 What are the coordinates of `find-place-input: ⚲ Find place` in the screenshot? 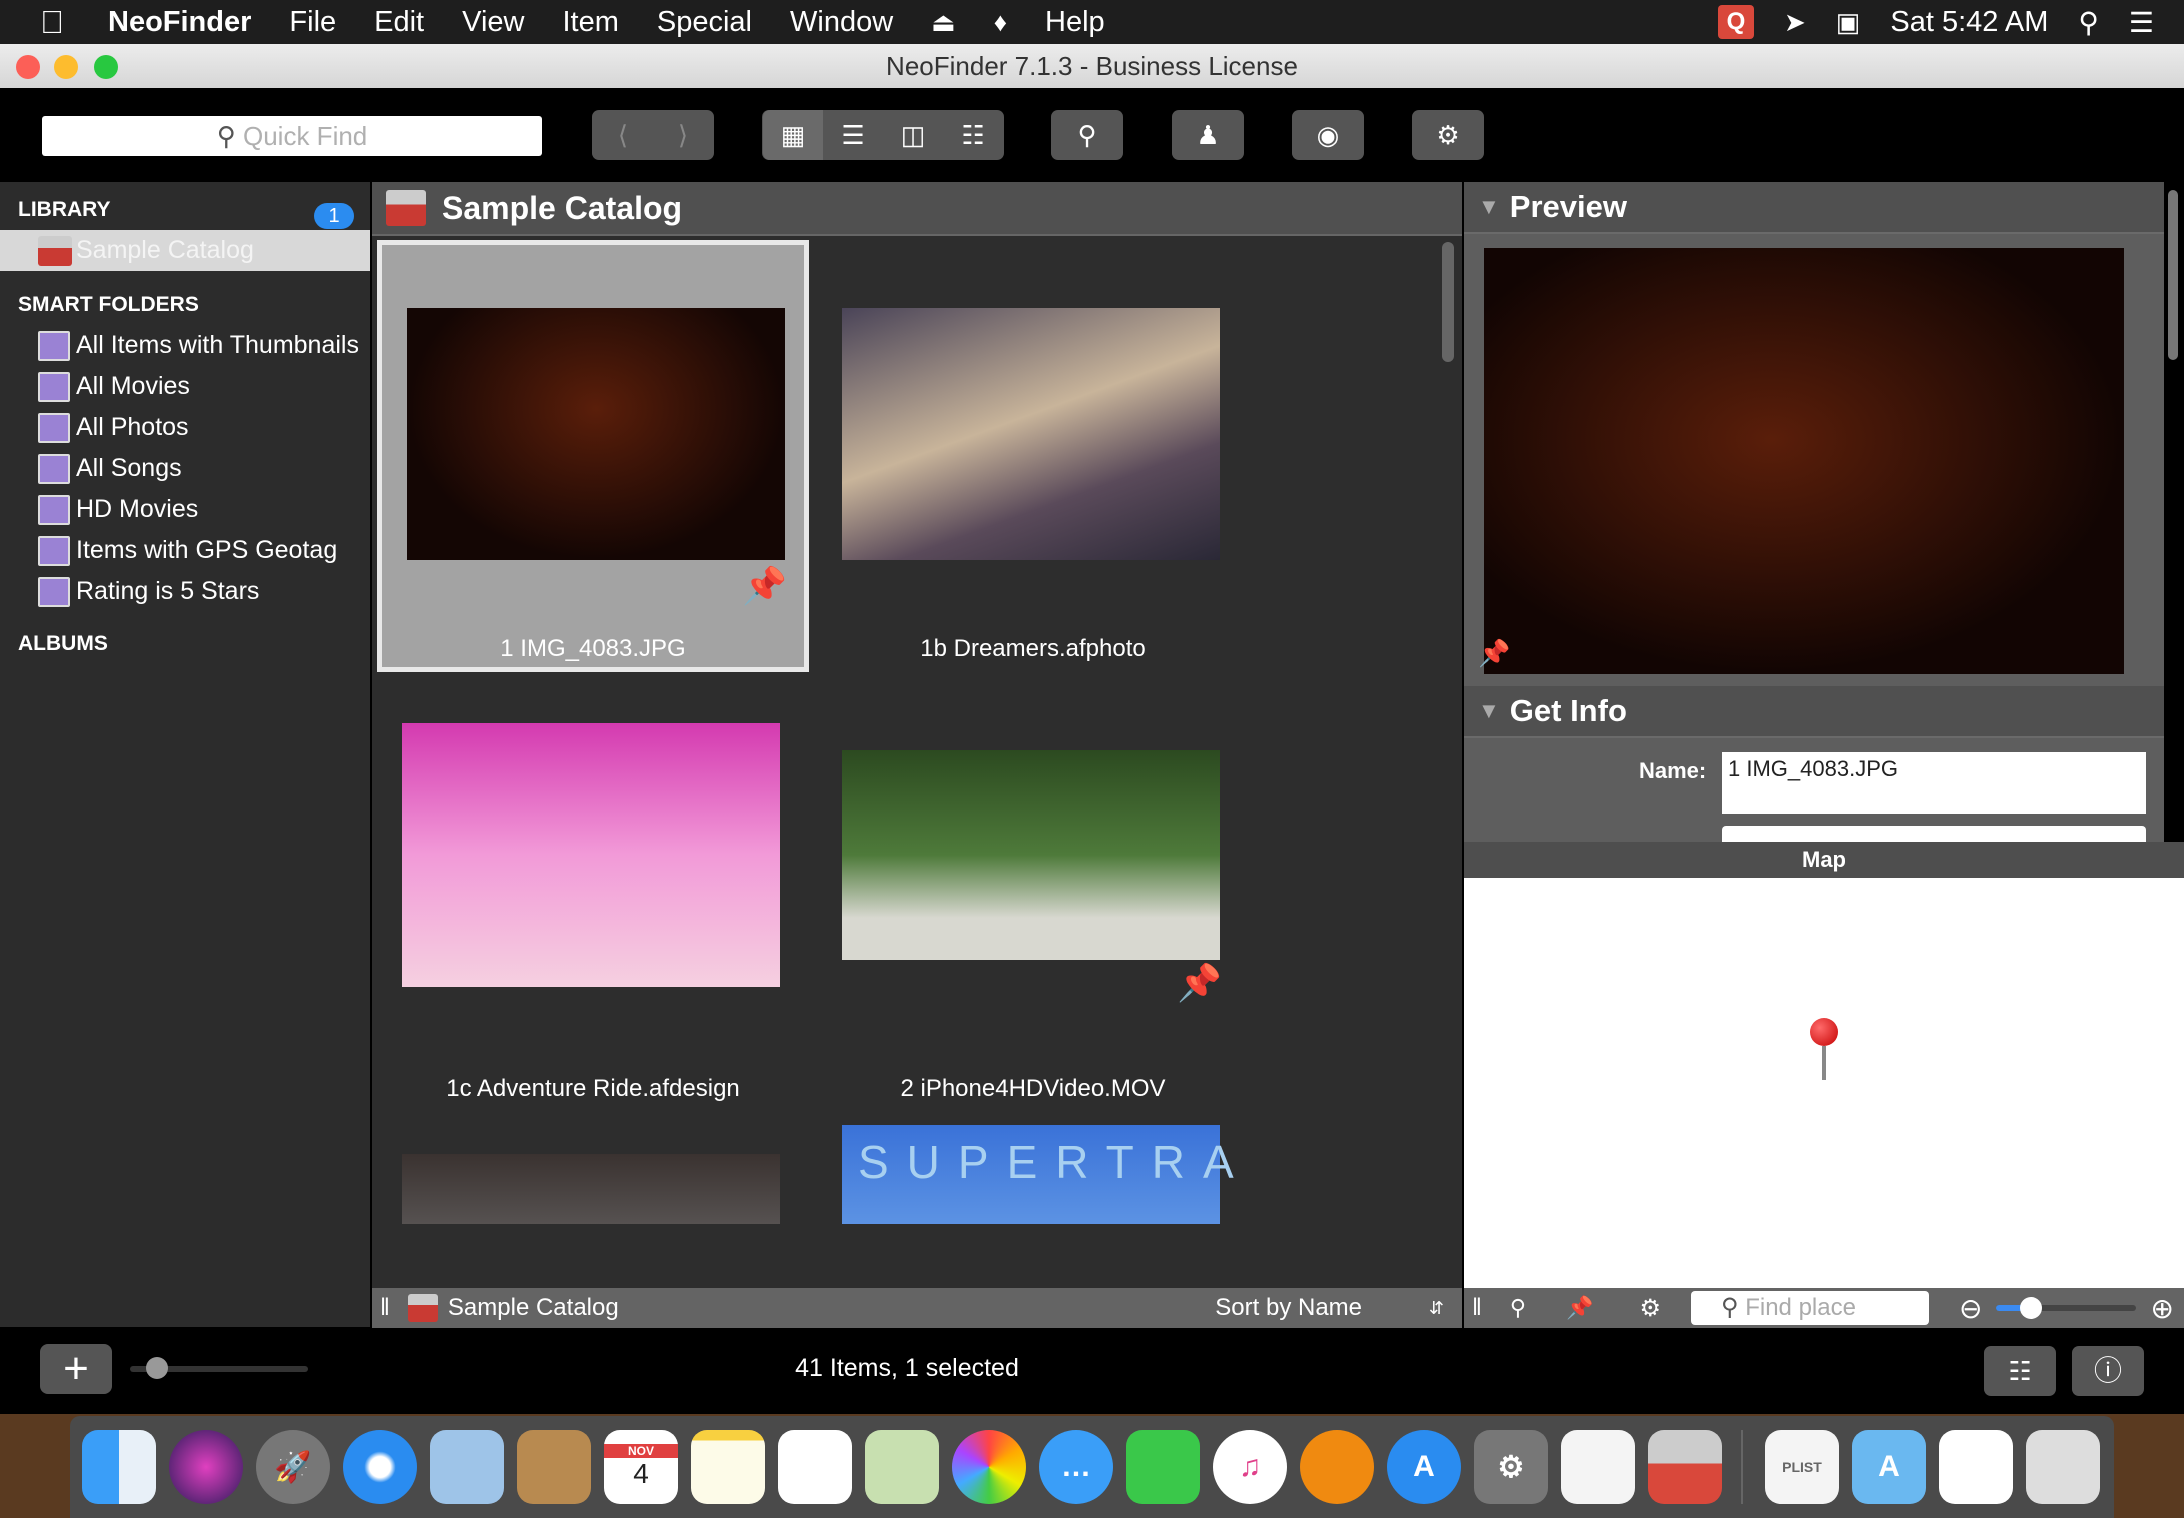 It's located at (1809, 1308).